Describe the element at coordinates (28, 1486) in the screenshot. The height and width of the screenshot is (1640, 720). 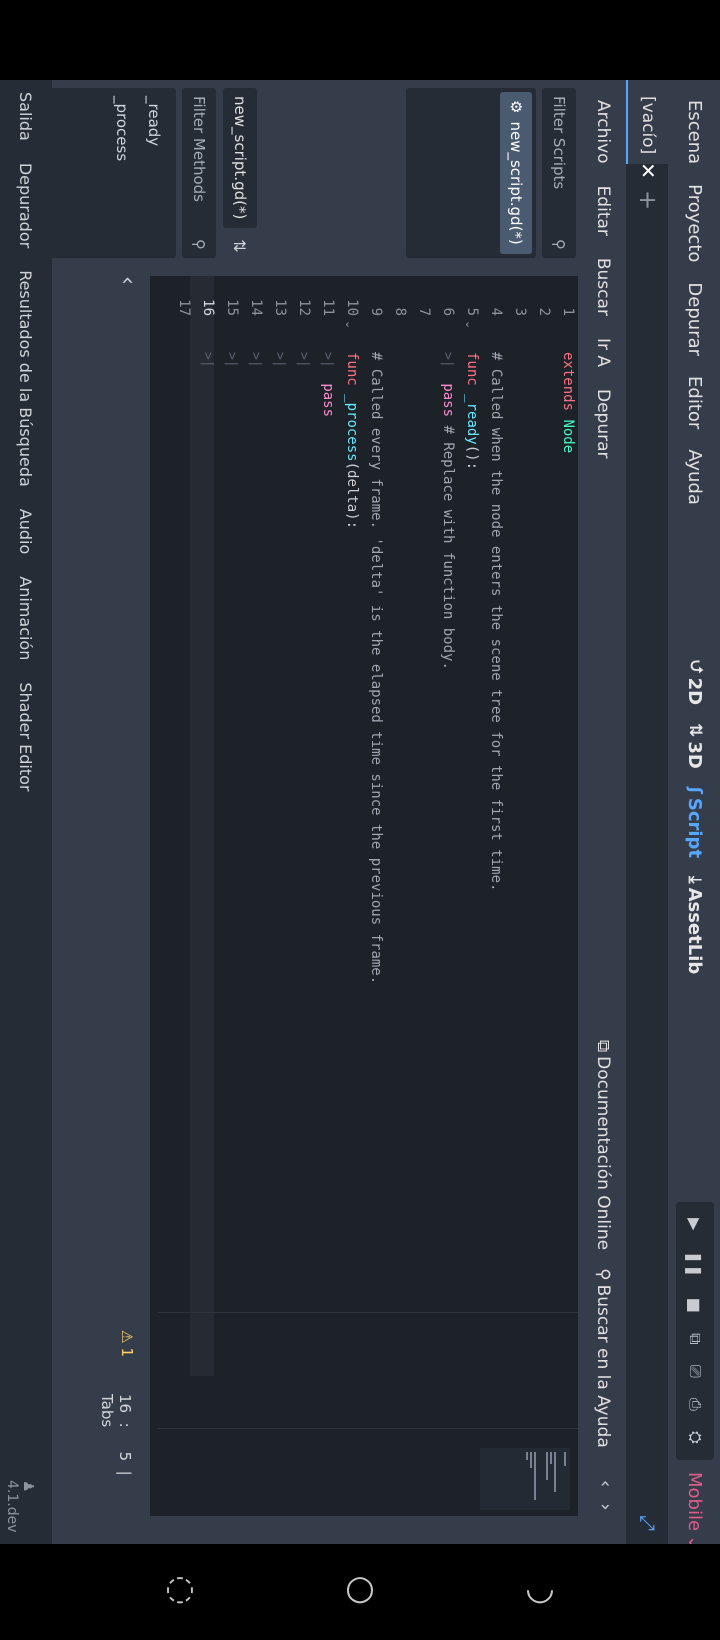
I see `godot-icon: ♟` at that location.